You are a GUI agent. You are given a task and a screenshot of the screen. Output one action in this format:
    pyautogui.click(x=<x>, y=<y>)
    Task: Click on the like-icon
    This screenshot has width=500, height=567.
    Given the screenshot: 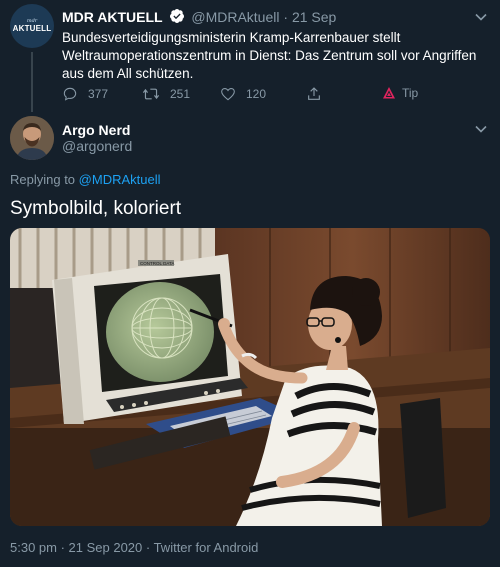 What is the action you would take?
    pyautogui.click(x=228, y=94)
    